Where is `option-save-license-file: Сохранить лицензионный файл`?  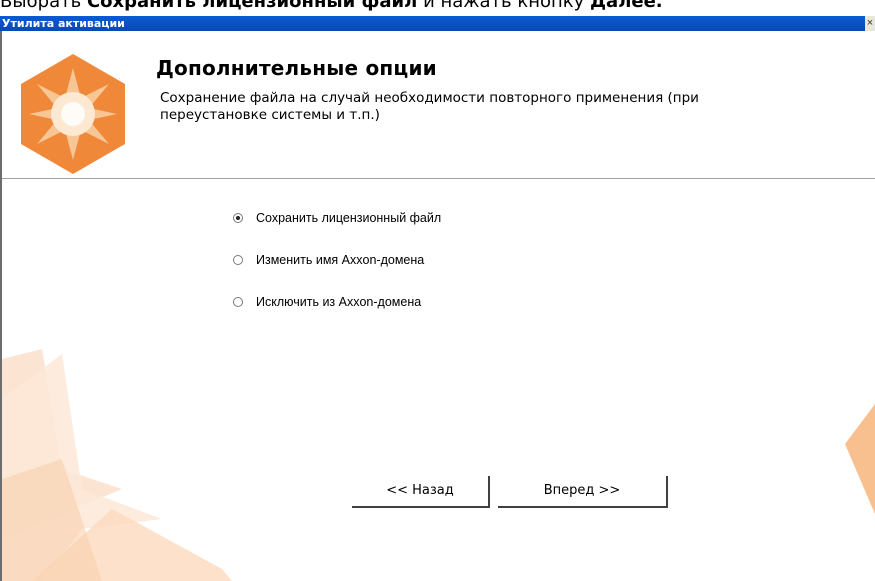
option-save-license-file: Сохранить лицензионный файл is located at coordinates (337, 218).